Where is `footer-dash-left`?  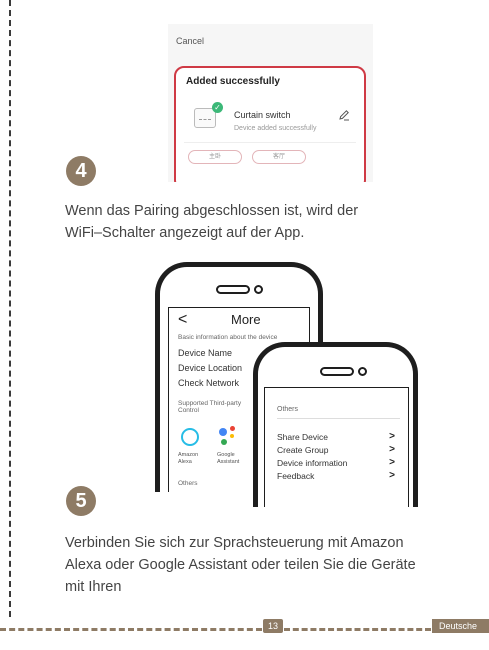 footer-dash-left is located at coordinates (131, 629).